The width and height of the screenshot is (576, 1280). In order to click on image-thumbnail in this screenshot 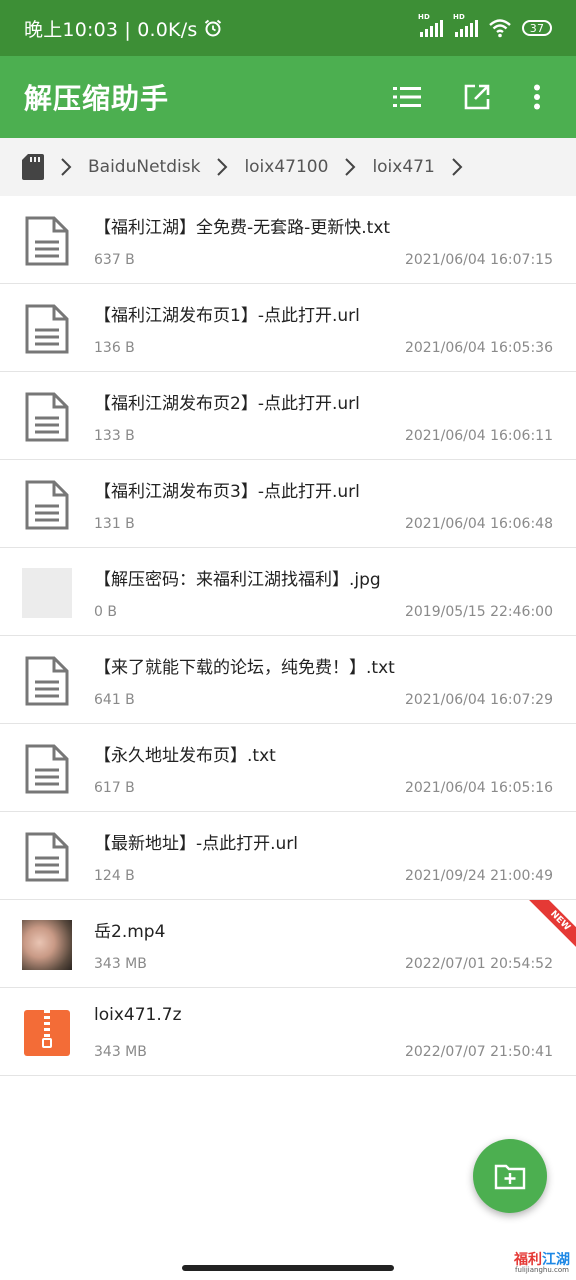, I will do `click(47, 593)`.